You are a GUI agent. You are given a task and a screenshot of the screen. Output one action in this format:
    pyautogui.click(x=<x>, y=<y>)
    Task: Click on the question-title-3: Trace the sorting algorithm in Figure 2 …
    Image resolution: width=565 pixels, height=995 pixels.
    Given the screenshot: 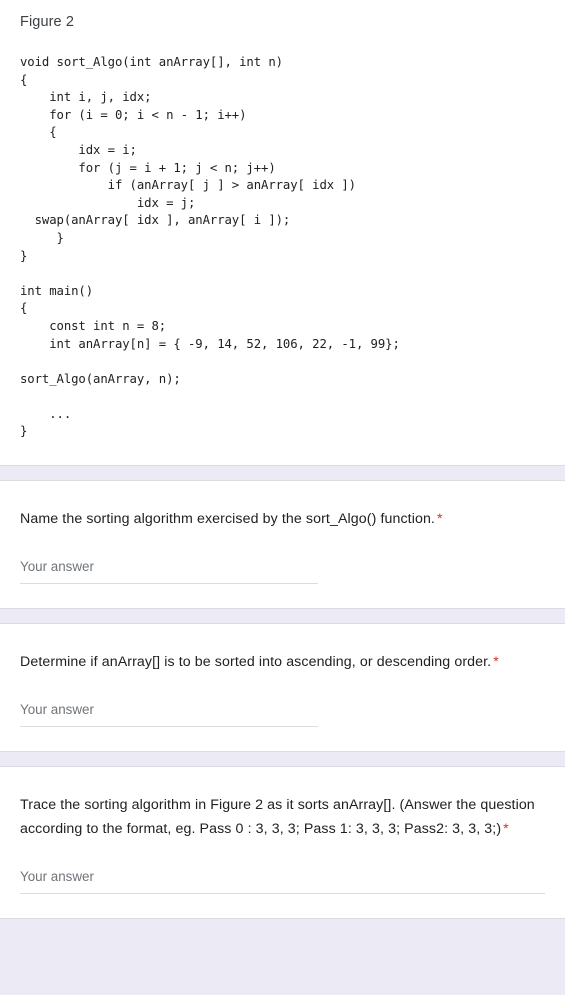 What is the action you would take?
    pyautogui.click(x=282, y=817)
    